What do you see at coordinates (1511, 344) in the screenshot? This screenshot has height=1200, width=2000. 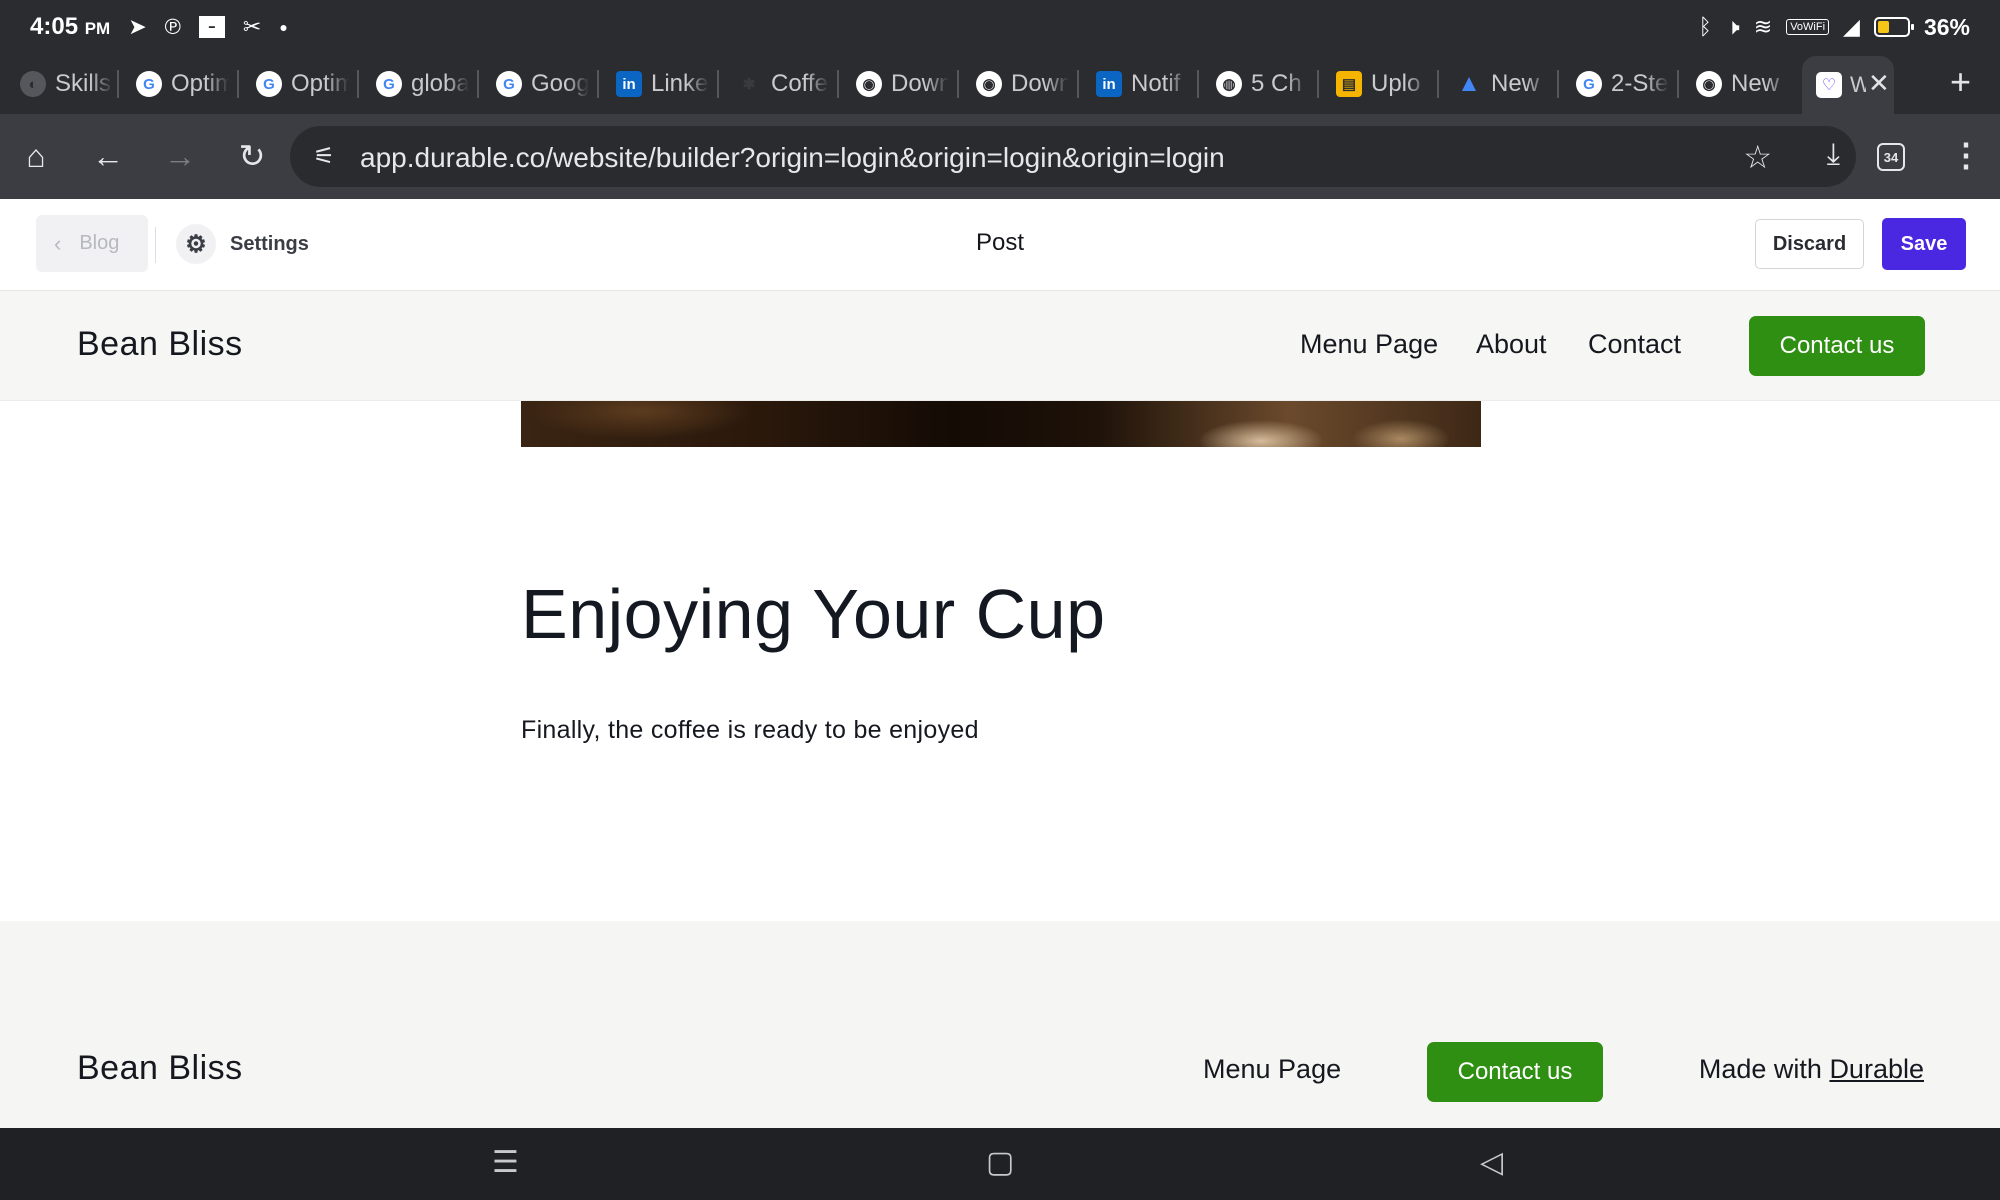 I see `nav-about: About` at bounding box center [1511, 344].